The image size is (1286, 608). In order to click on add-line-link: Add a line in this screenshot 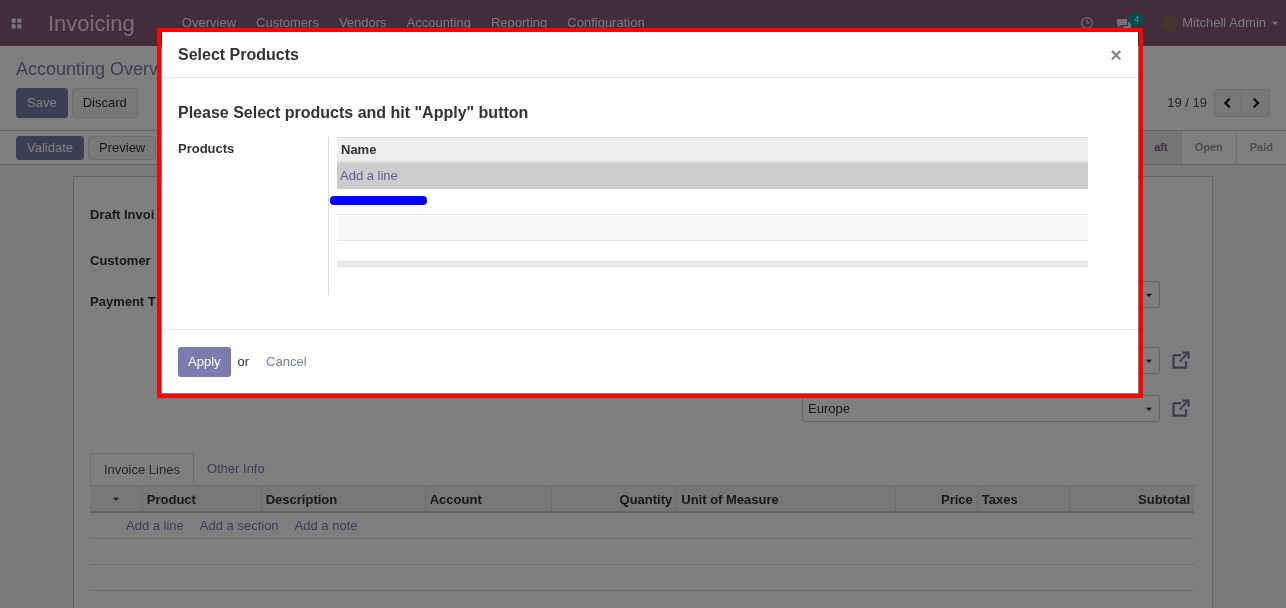, I will do `click(712, 176)`.